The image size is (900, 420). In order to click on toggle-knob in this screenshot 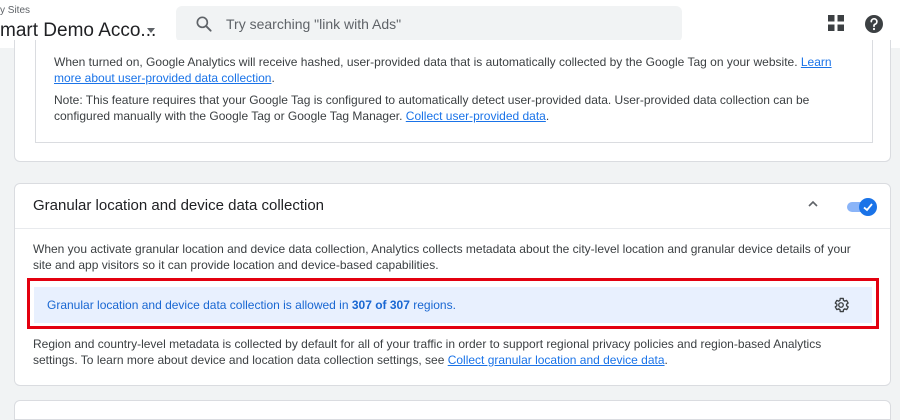, I will do `click(868, 207)`.